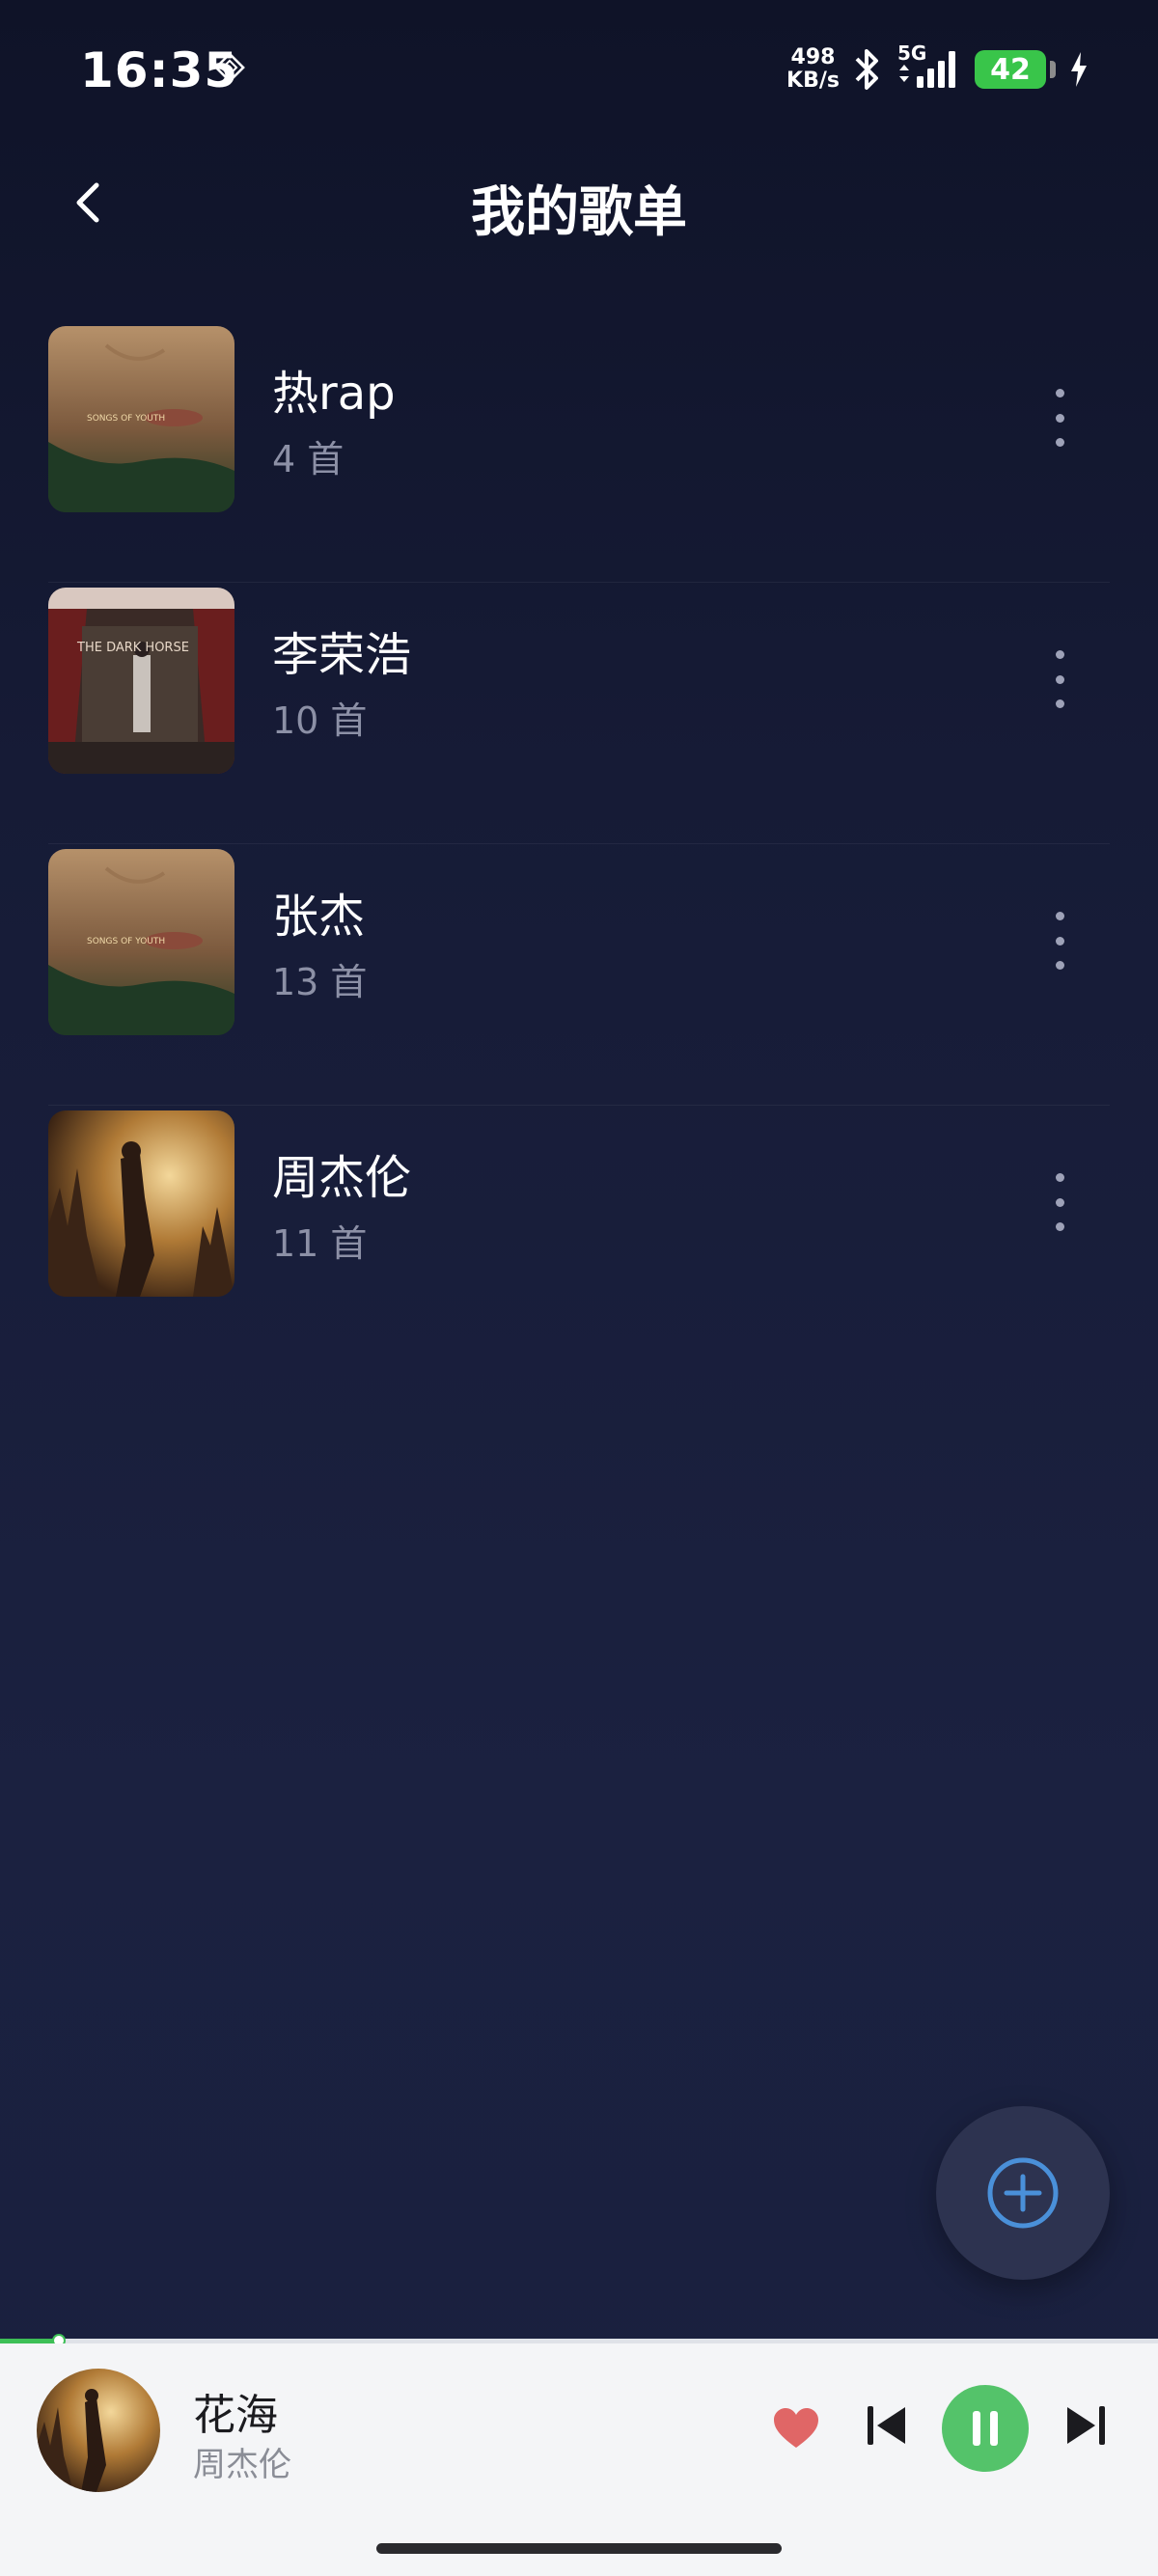  I want to click on charging-icon, so click(1079, 69).